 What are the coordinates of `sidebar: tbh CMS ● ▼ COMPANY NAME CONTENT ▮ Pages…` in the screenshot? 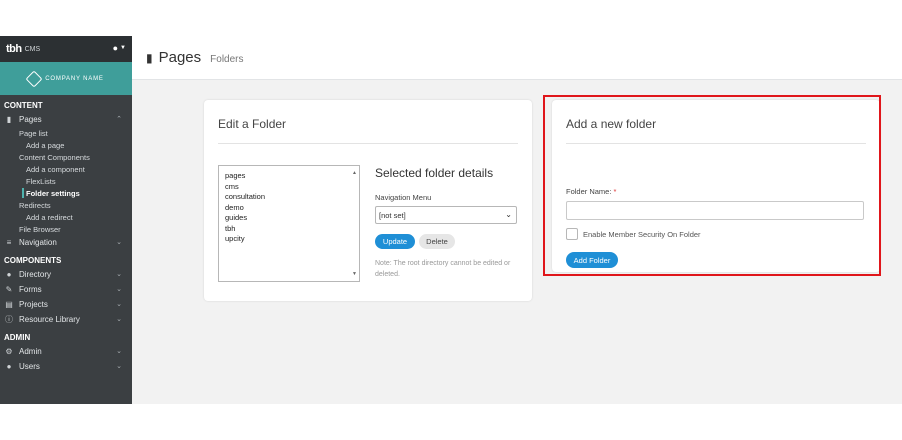 It's located at (66, 220).